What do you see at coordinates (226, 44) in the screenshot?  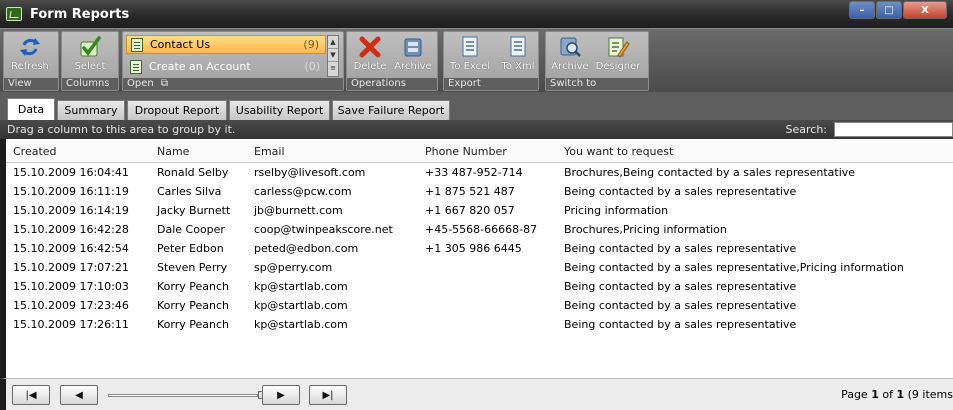 I see `gallery-item-contact-us: Contact Us (9)` at bounding box center [226, 44].